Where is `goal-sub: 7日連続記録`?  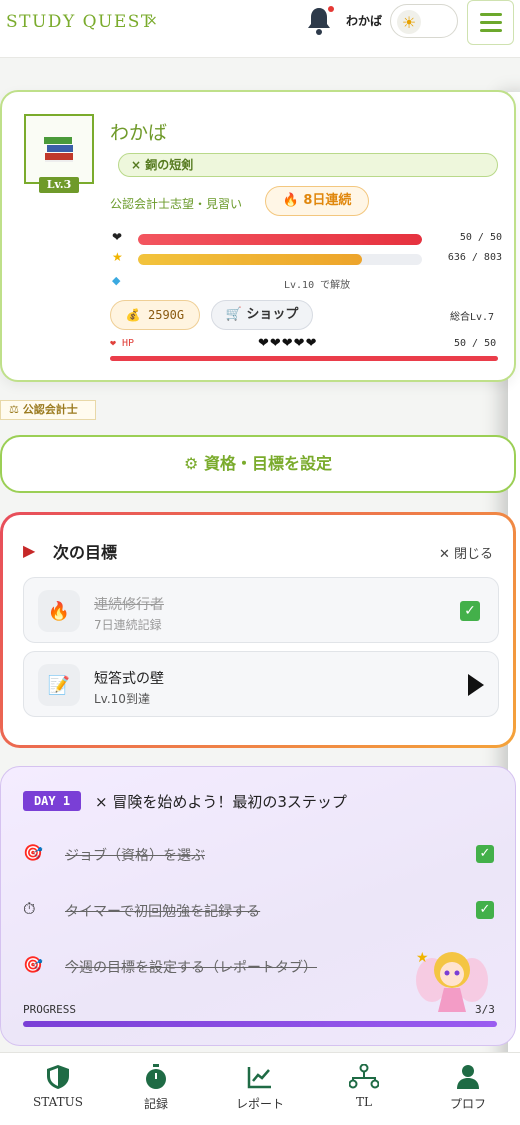
goal-sub: 7日連続記録 is located at coordinates (128, 625).